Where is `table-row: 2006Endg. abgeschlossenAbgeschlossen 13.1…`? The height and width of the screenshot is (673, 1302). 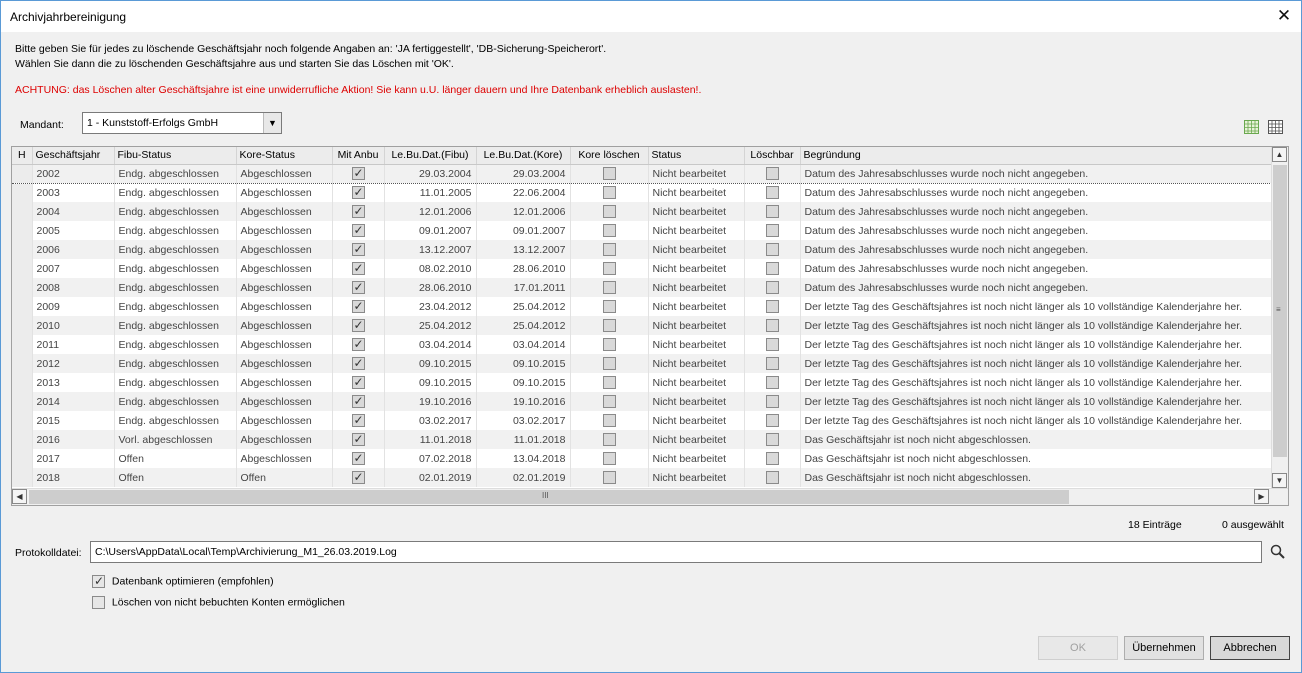 table-row: 2006Endg. abgeschlossenAbgeschlossen 13.1… is located at coordinates (642, 249).